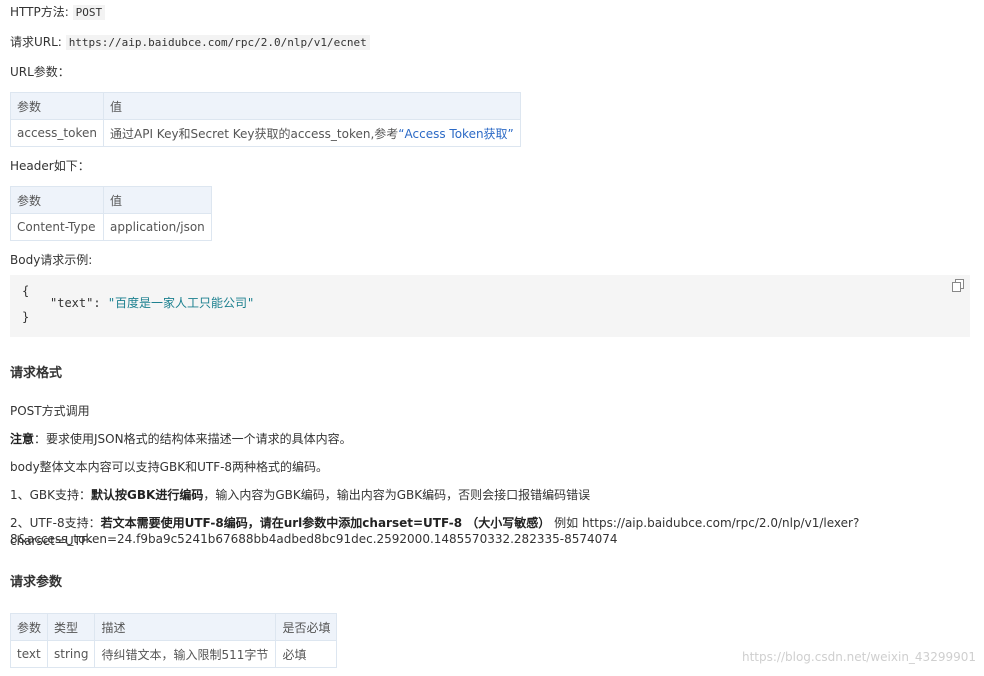 The height and width of the screenshot is (676, 984). Describe the element at coordinates (57, 227) in the screenshot. I see `table-cell: Content-Type` at that location.